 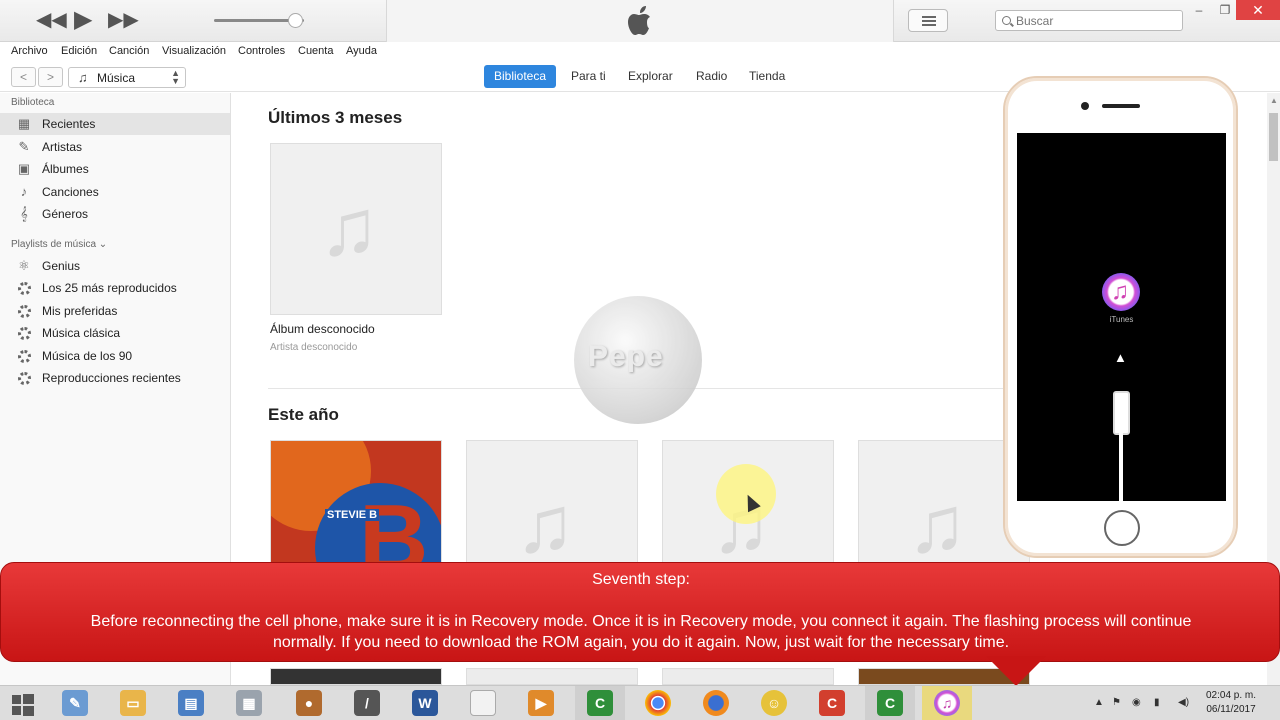 What do you see at coordinates (303, 414) in the screenshot?
I see `section-title-year: Este año` at bounding box center [303, 414].